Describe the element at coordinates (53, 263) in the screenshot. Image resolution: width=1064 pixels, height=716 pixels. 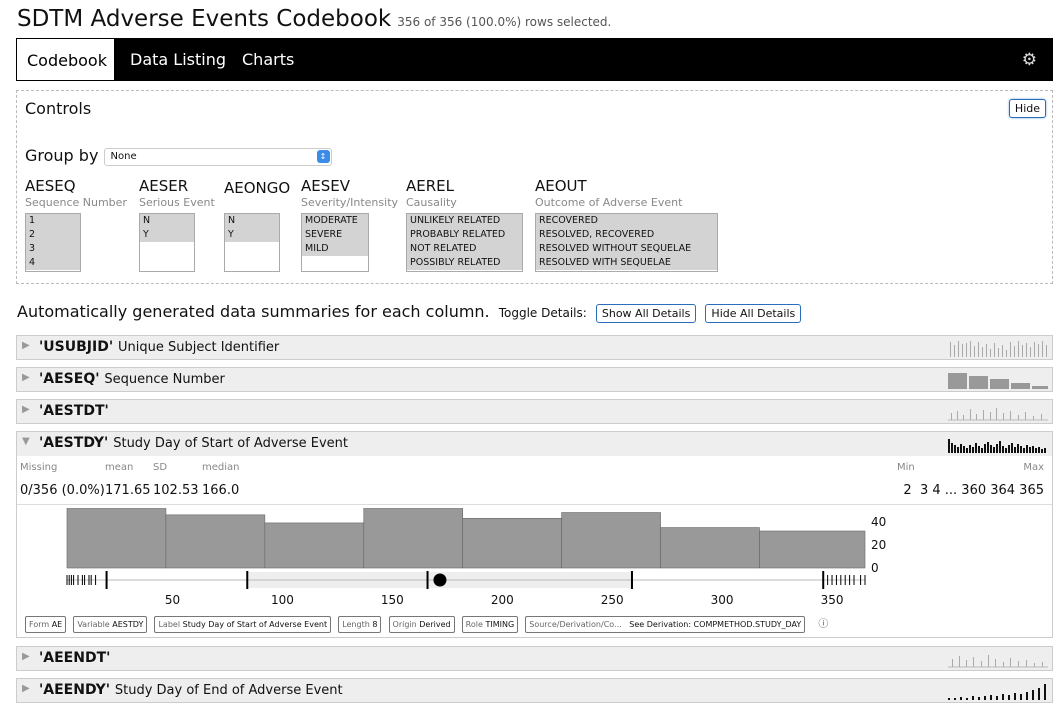
I see `list-option: 4` at that location.